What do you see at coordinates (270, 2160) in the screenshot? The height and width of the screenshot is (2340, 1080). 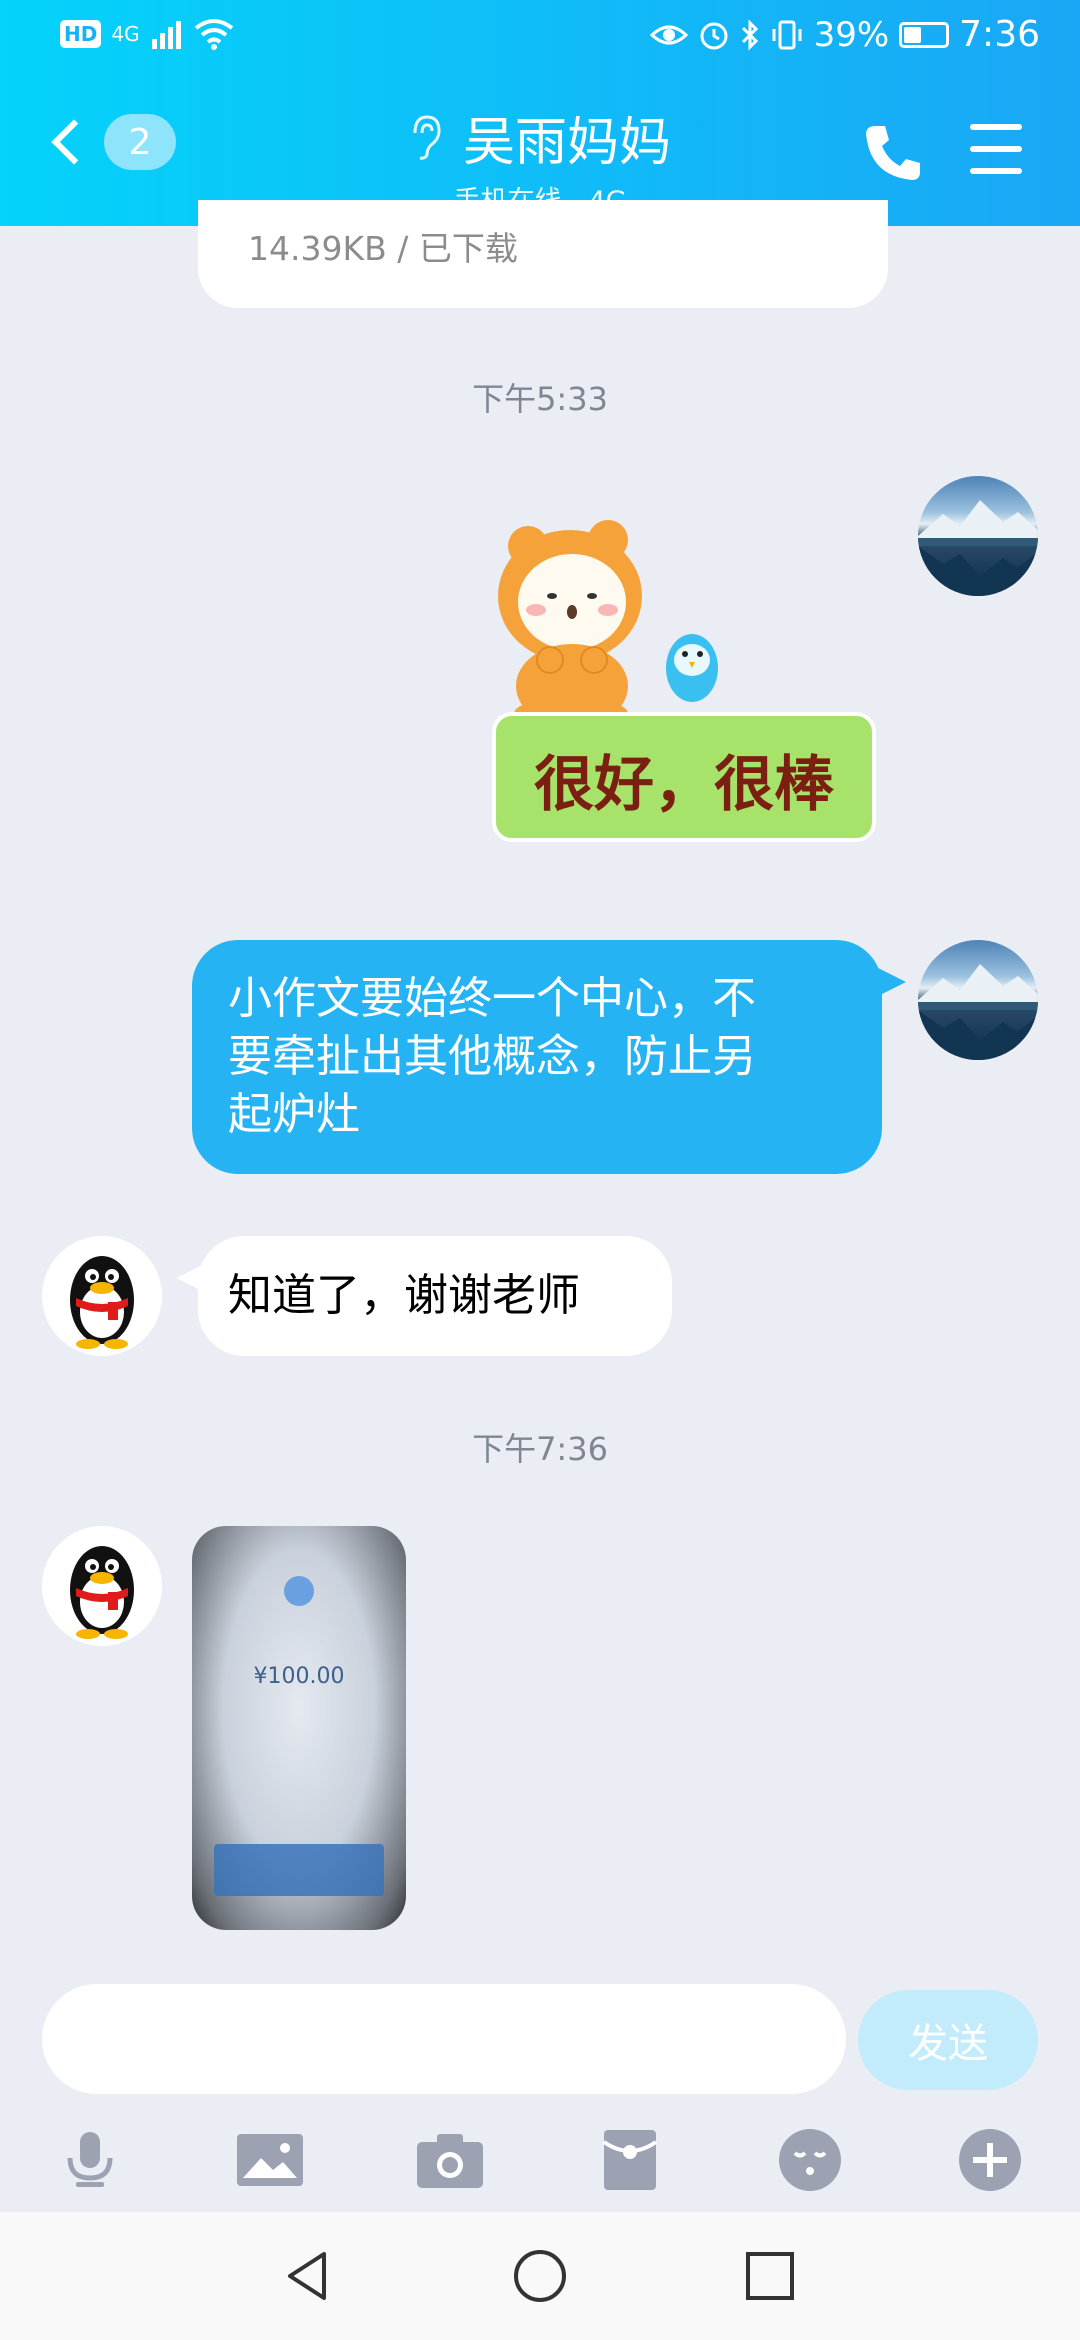 I see `image-icon` at bounding box center [270, 2160].